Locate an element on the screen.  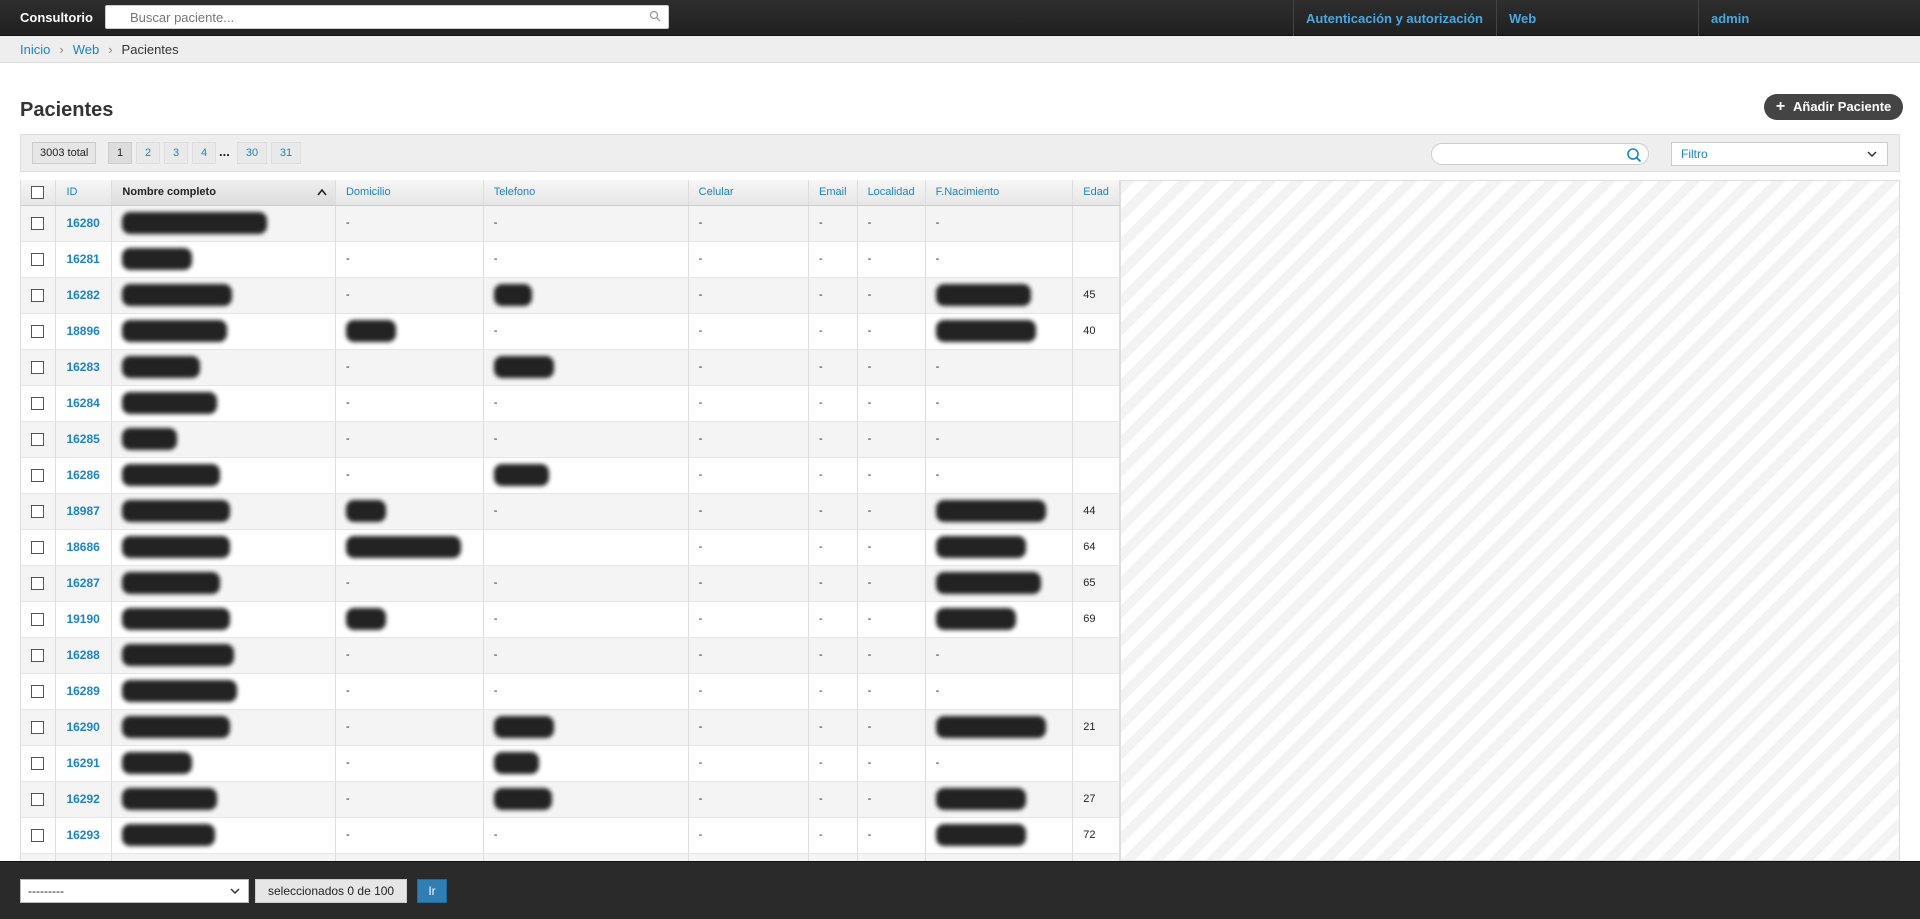
page-link-2: 2 is located at coordinates (148, 153).